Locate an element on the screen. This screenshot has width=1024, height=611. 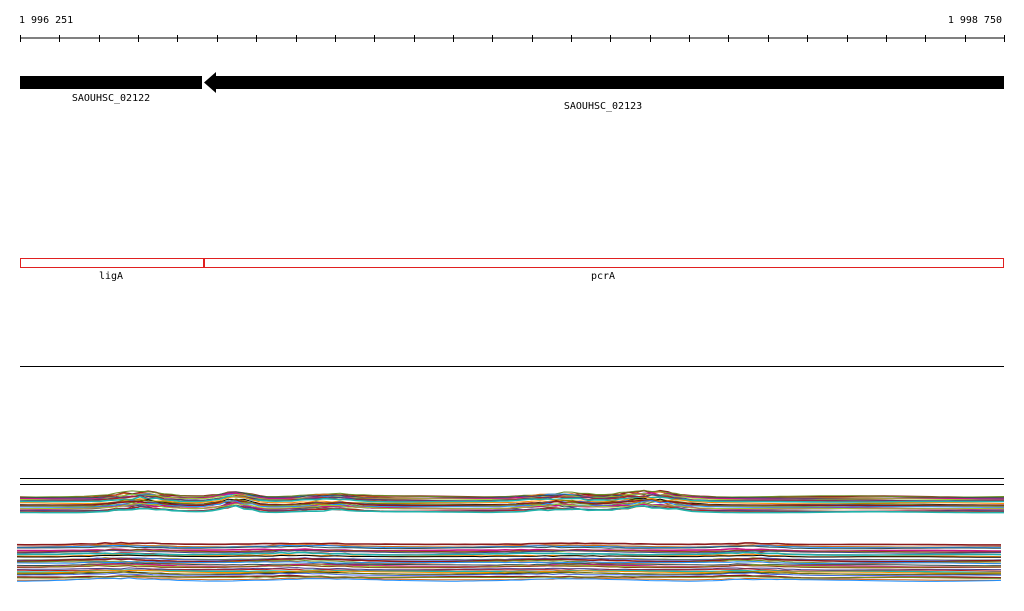
feature-label-liga: ligA is located at coordinates (111, 276).